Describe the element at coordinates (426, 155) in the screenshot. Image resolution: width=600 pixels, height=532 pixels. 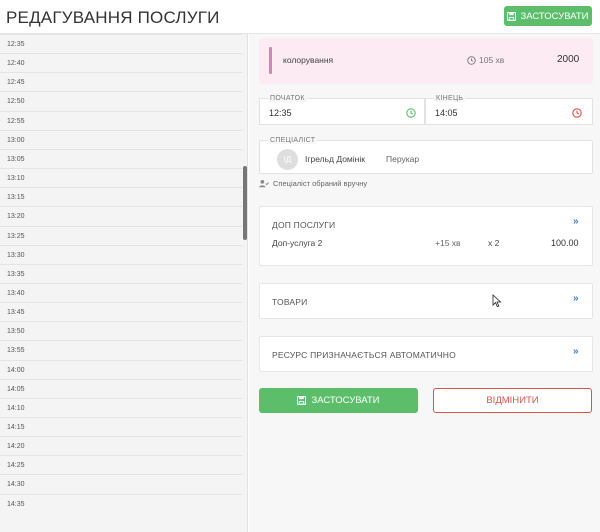
I see `specialist-field: СПЕЦІАЛІСТ ІД Ігрельд Домінік Перукар` at that location.